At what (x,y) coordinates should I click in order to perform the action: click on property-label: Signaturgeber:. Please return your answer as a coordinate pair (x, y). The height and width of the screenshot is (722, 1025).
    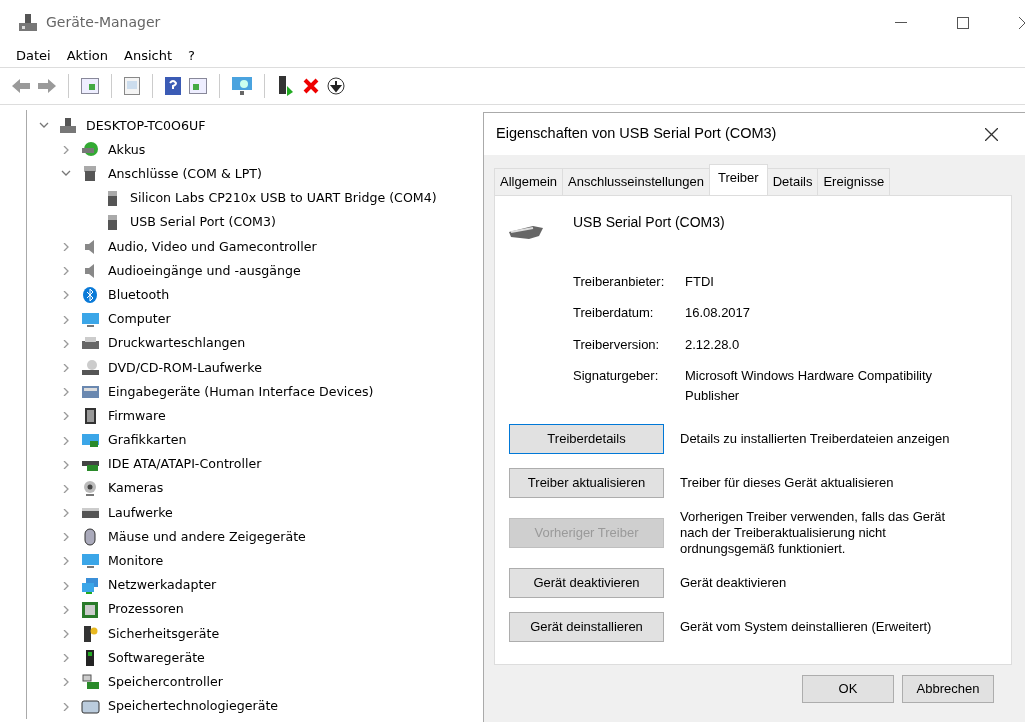
    Looking at the image, I should click on (616, 376).